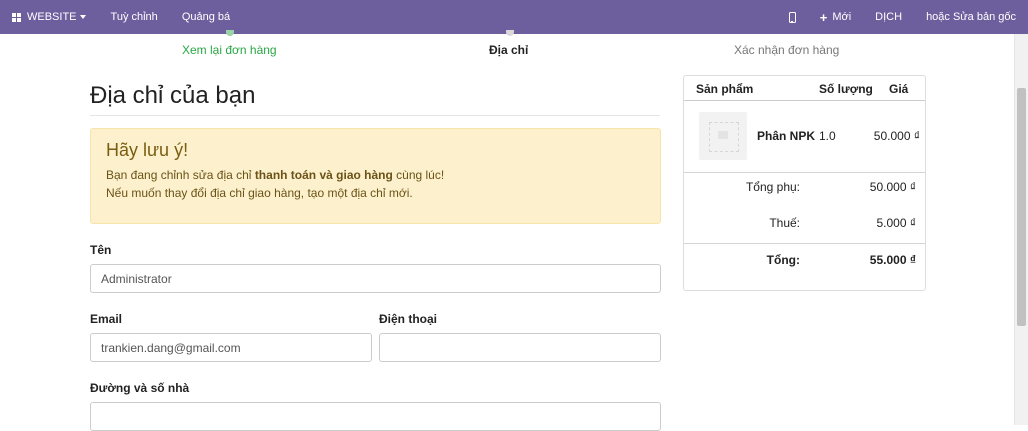  Describe the element at coordinates (134, 17) in the screenshot. I see `customize-menu: Tuỳ chỉnh` at that location.